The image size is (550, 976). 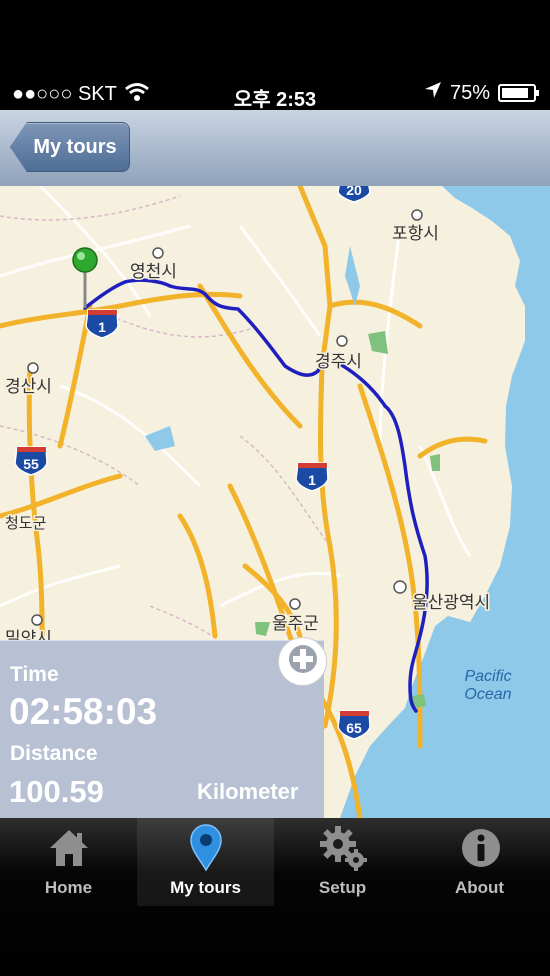 What do you see at coordinates (295, 624) in the screenshot?
I see `label-uljugun: 울주군` at bounding box center [295, 624].